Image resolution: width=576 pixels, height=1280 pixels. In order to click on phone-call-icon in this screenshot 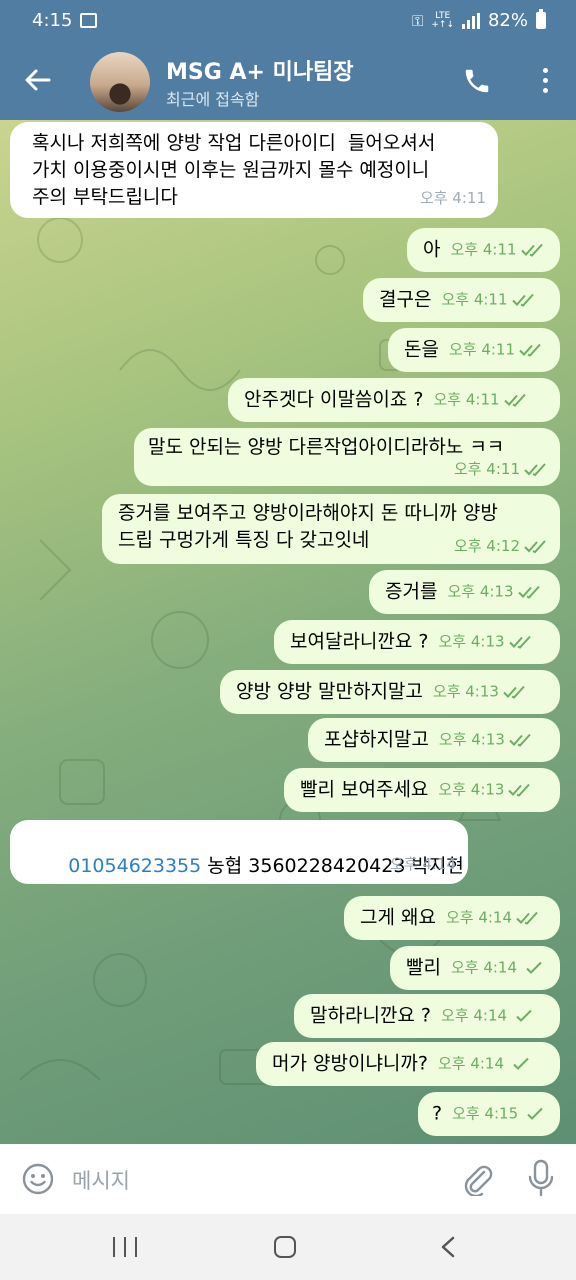, I will do `click(477, 81)`.